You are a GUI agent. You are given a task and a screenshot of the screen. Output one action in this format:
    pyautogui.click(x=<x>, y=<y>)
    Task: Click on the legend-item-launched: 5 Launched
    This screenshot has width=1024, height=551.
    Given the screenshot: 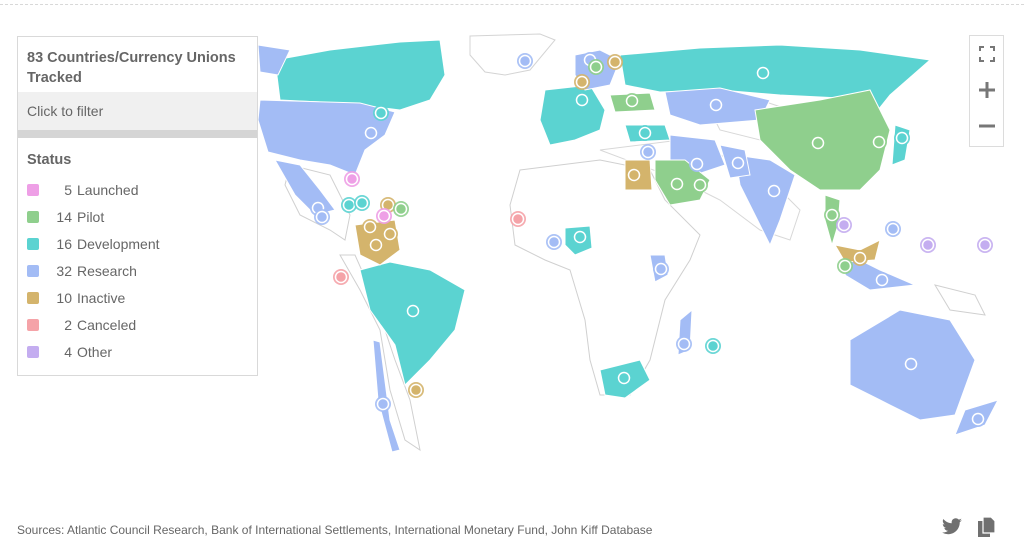 What is the action you would take?
    pyautogui.click(x=137, y=189)
    